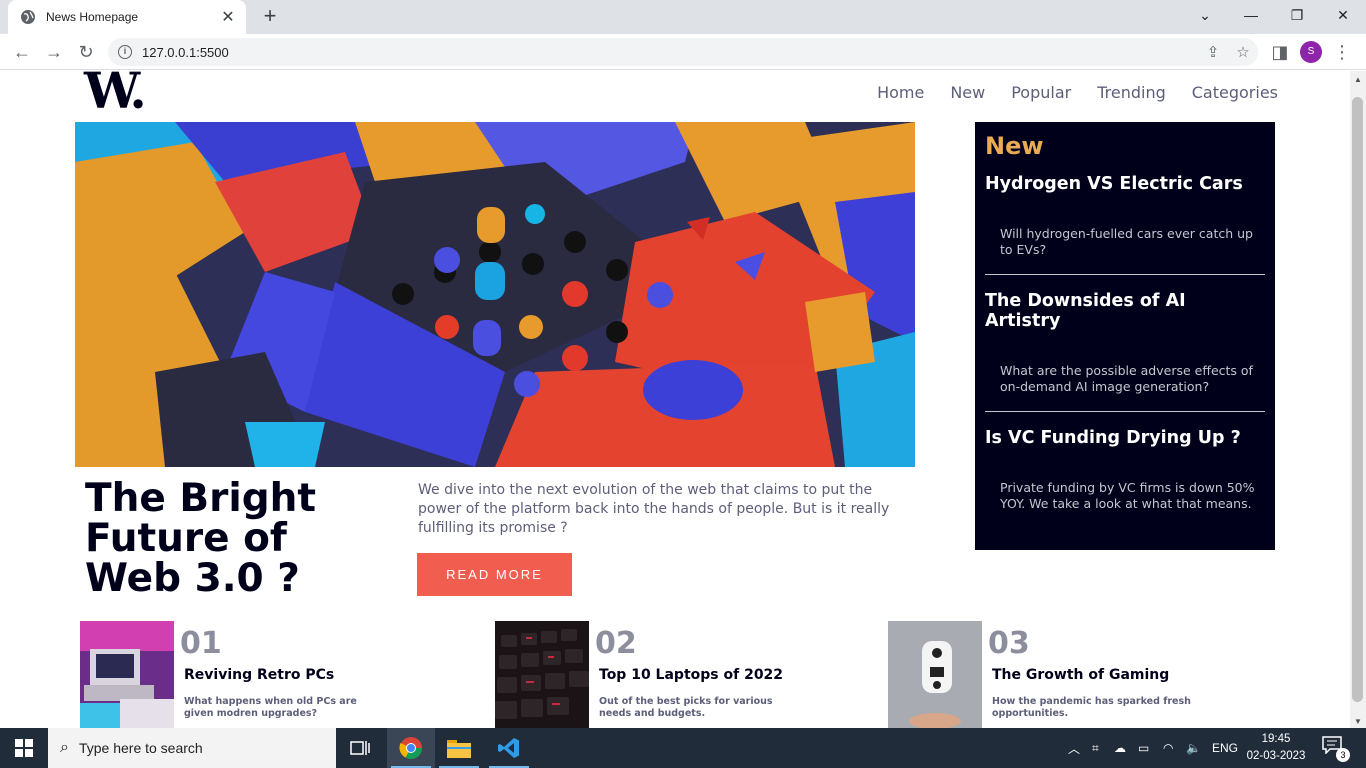 Image resolution: width=1366 pixels, height=768 pixels. What do you see at coordinates (28, 17) in the screenshot?
I see `globe-icon` at bounding box center [28, 17].